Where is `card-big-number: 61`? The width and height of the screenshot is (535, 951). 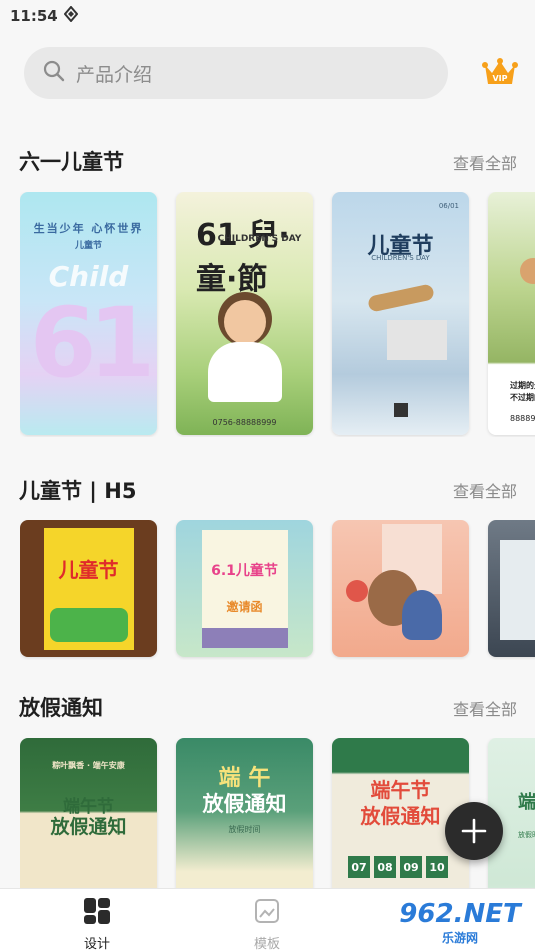 card-big-number: 61 is located at coordinates (92, 343).